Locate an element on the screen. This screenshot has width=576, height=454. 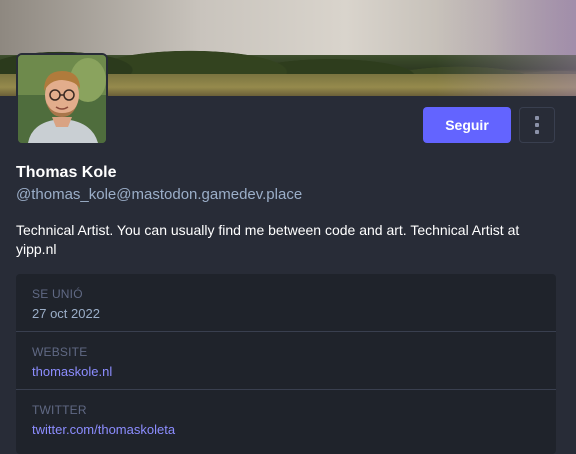
twitter-link: twitter.com/thomaskoleta is located at coordinates (286, 429).